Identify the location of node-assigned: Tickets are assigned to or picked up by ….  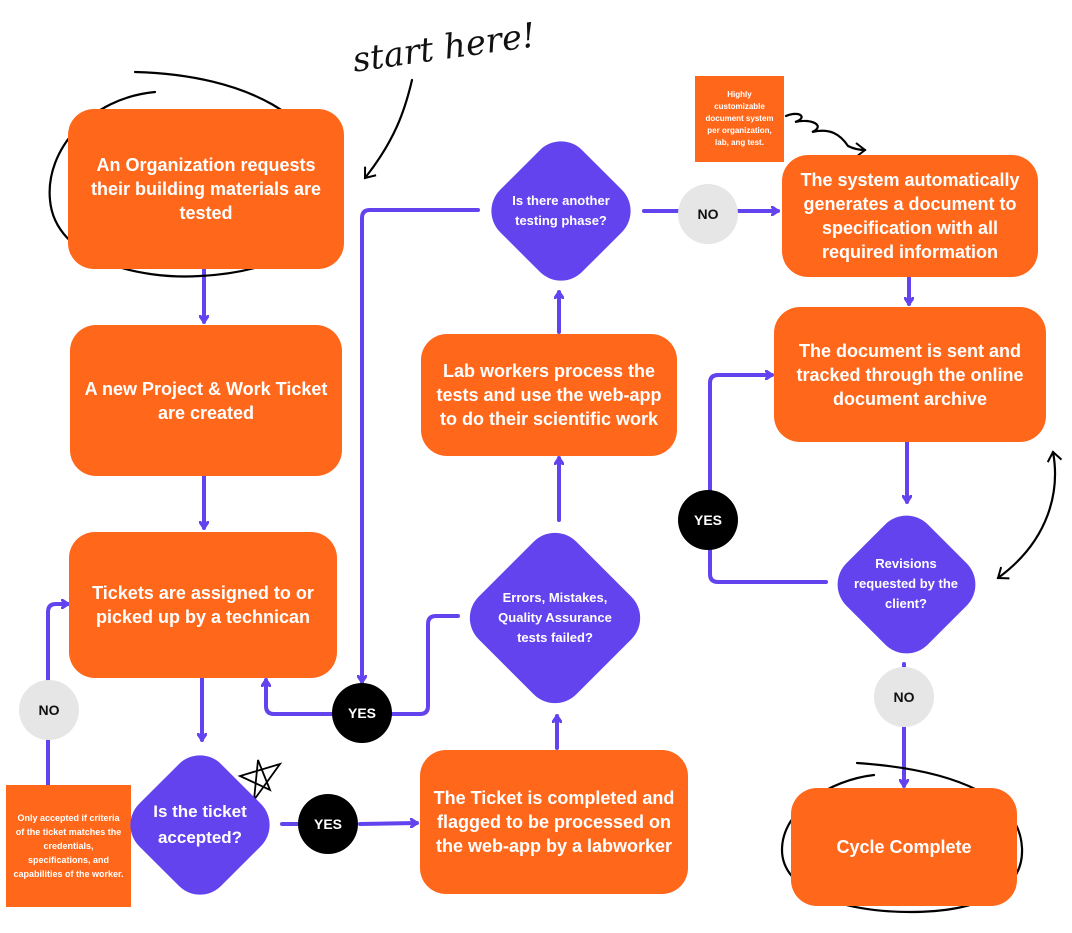
(203, 605).